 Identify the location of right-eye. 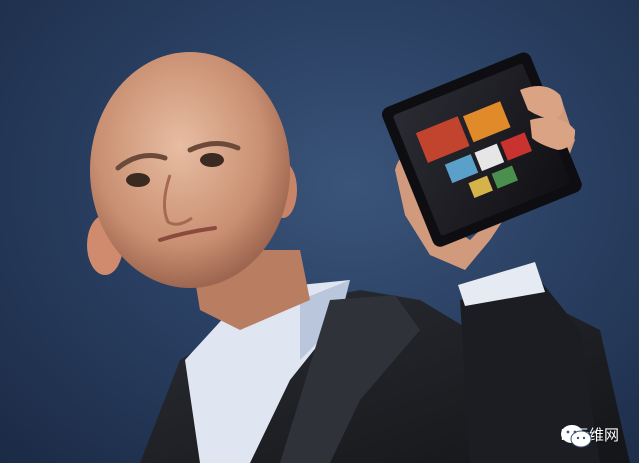
(212, 160).